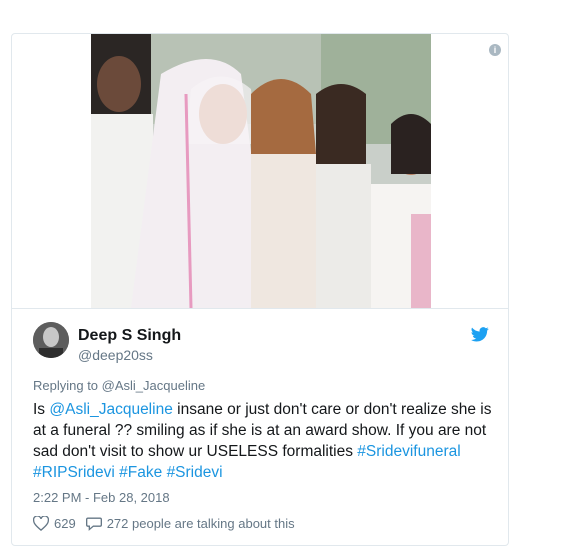 The image size is (563, 553). What do you see at coordinates (495, 50) in the screenshot?
I see `info-icon: i` at bounding box center [495, 50].